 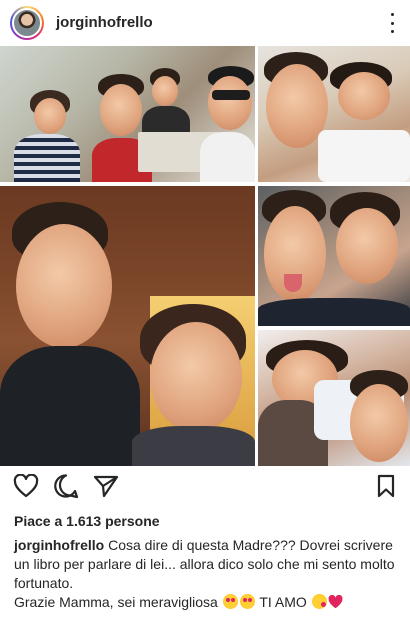 I want to click on heart-icon, so click(x=26, y=486).